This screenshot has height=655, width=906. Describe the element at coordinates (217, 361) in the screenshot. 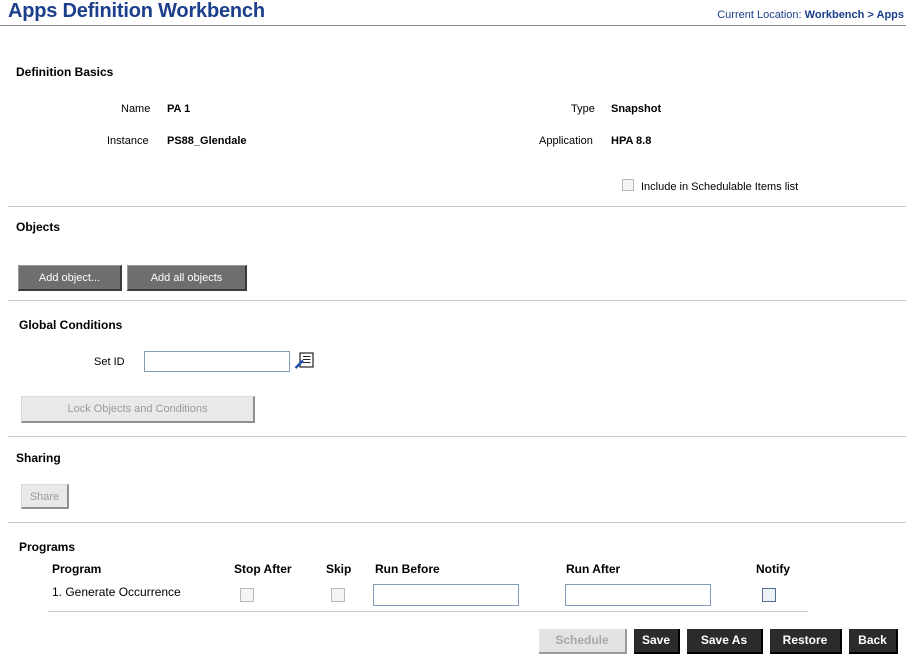

I see `setid-input` at that location.